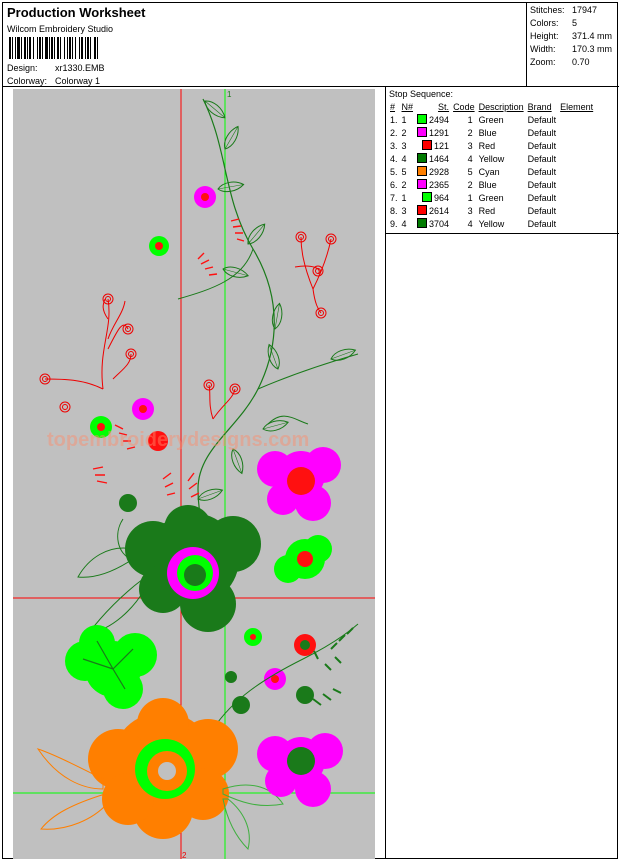 This screenshot has width=620, height=861. Describe the element at coordinates (433, 223) in the screenshot. I see `row-stitches: 3704` at that location.